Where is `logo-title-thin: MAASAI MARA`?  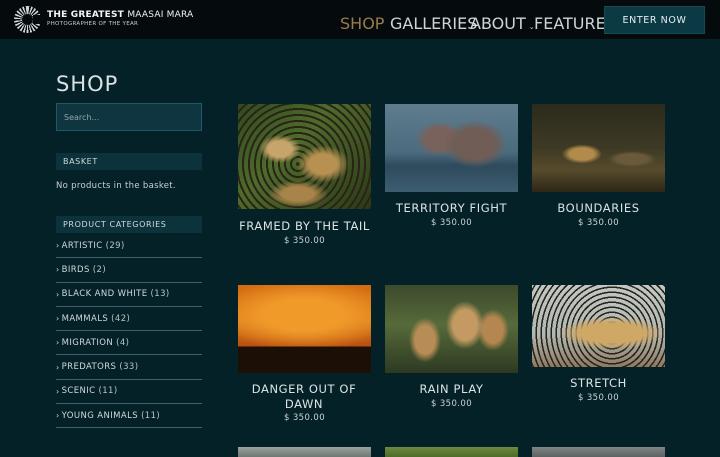 logo-title-thin: MAASAI MARA is located at coordinates (160, 15).